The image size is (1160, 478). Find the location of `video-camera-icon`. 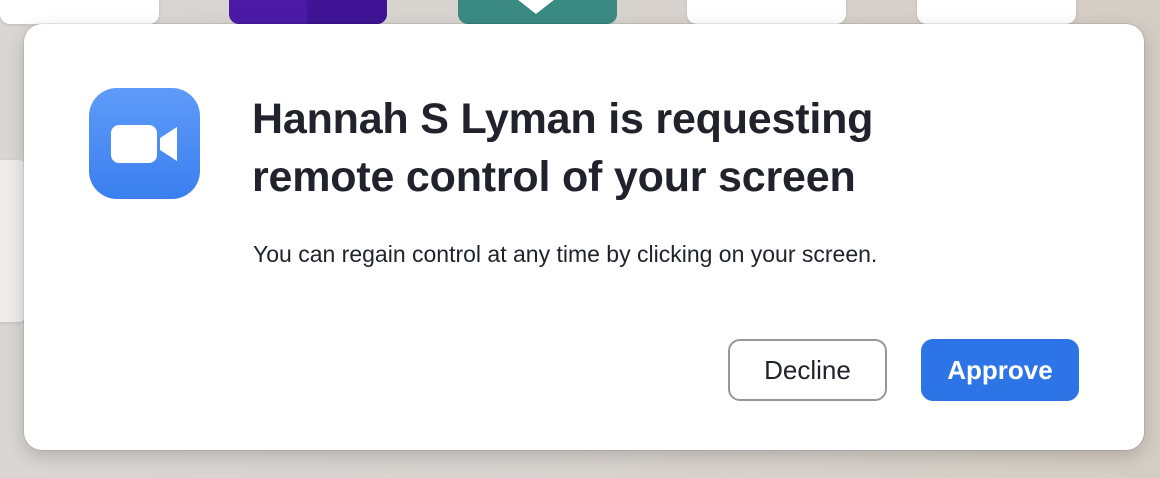

video-camera-icon is located at coordinates (143, 143).